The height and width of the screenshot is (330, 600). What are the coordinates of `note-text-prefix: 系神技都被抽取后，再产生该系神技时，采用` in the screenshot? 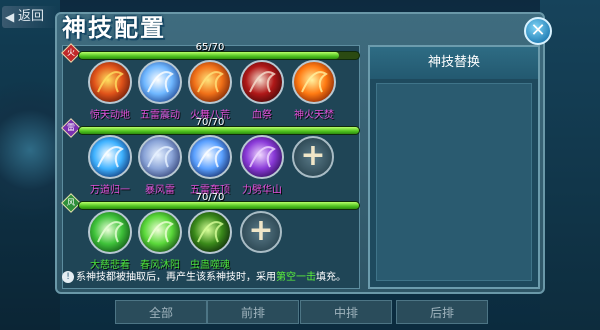 It's located at (176, 277).